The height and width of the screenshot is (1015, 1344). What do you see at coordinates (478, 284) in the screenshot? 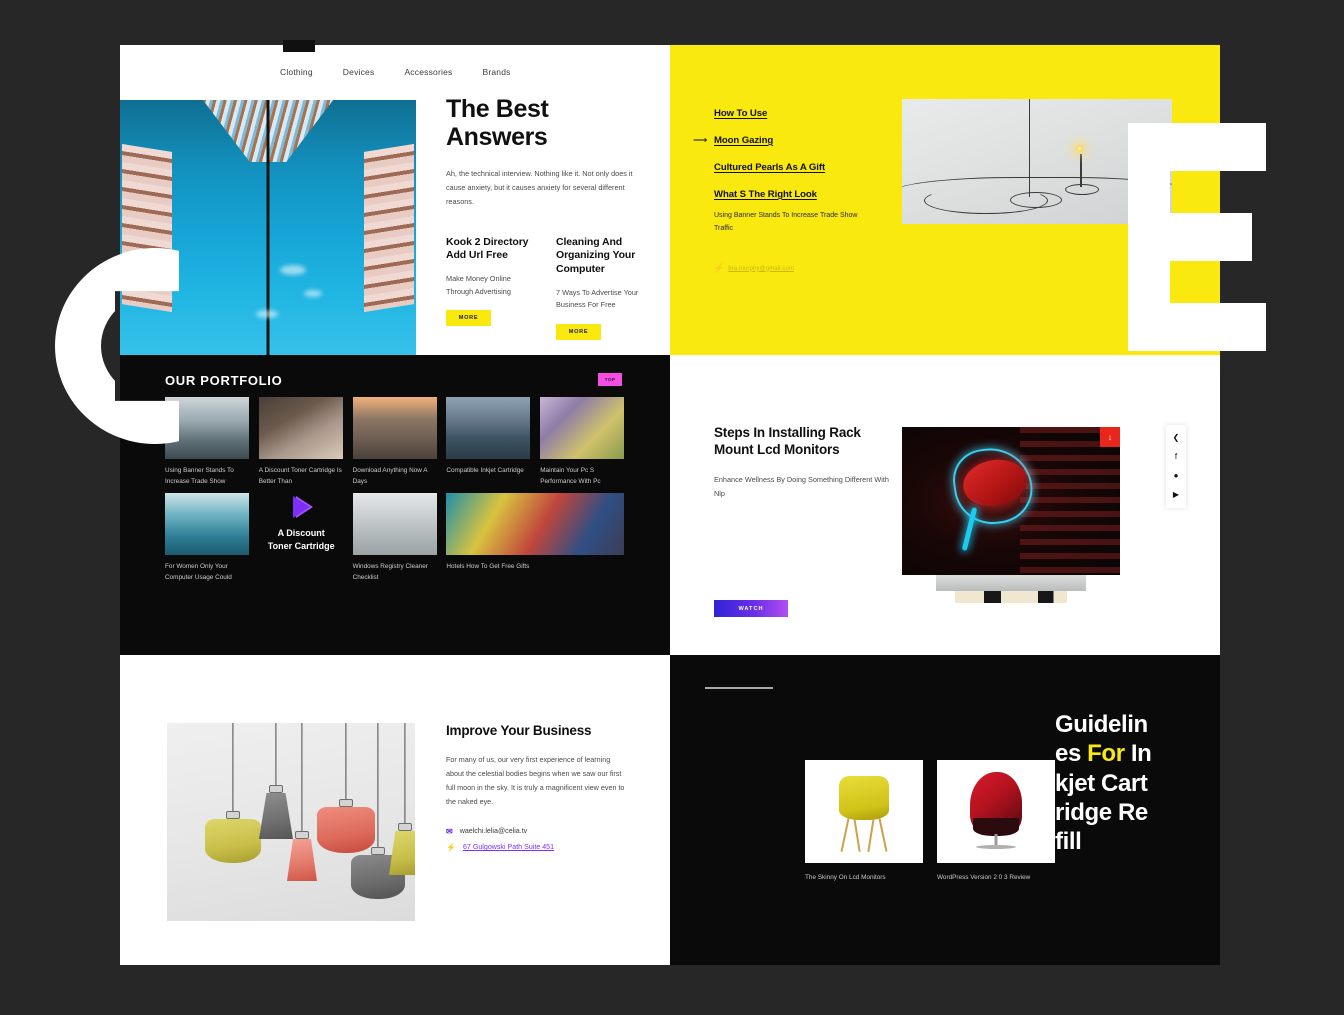
I see `hero-card-subtitle: Make Money Online Through Advertising` at bounding box center [478, 284].